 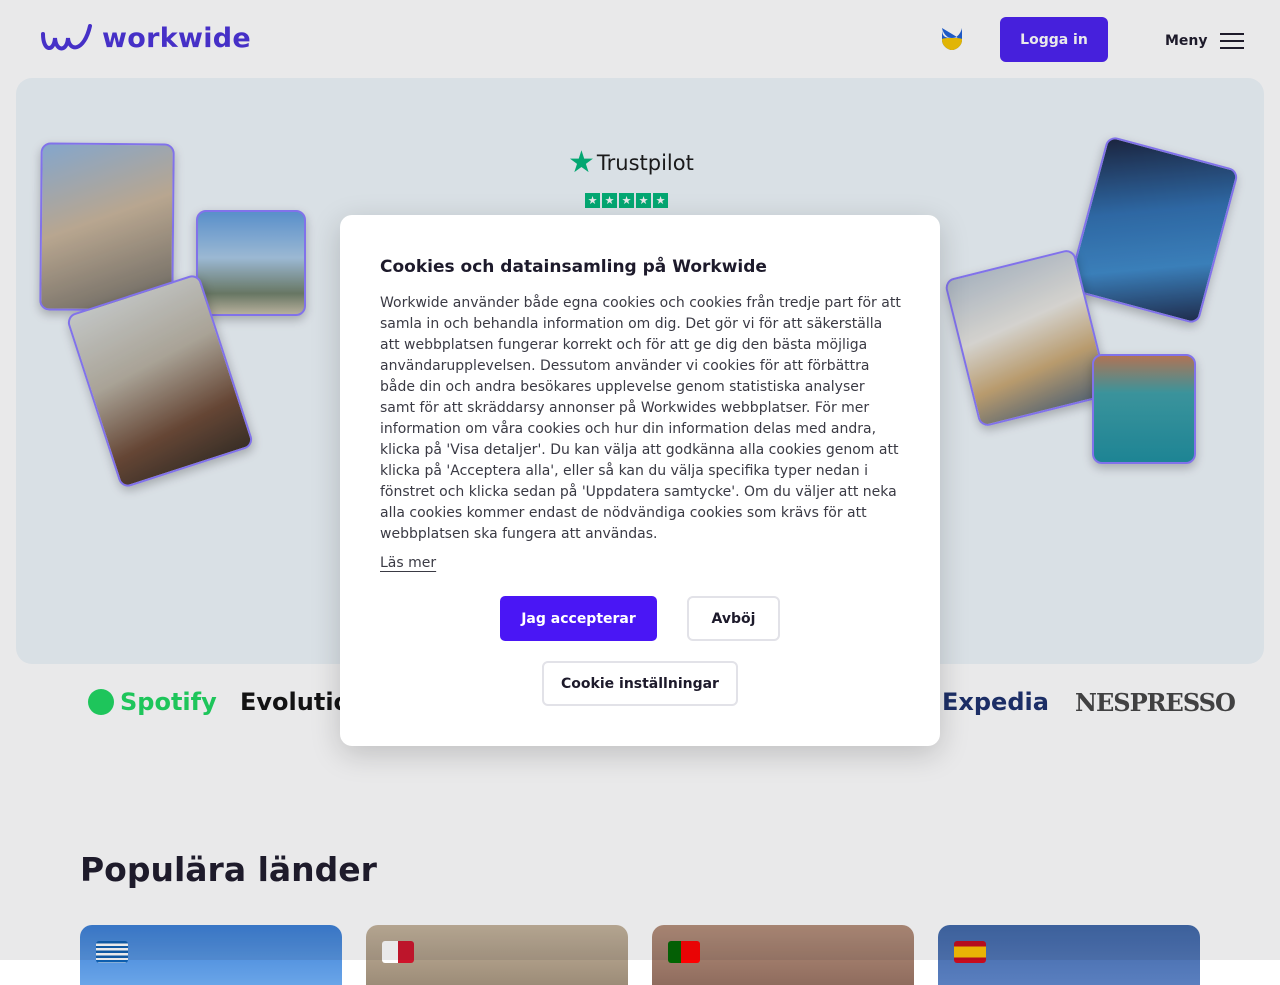 What do you see at coordinates (640, 683) in the screenshot?
I see `cookie-settings-button: Cookie inställningar` at bounding box center [640, 683].